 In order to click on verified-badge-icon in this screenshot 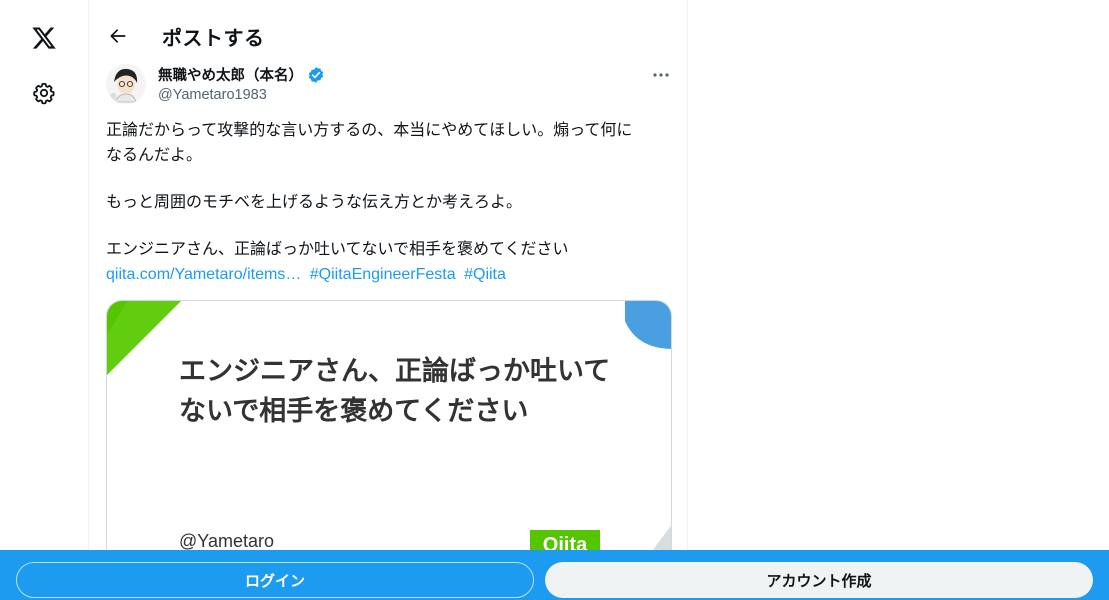, I will do `click(316, 74)`.